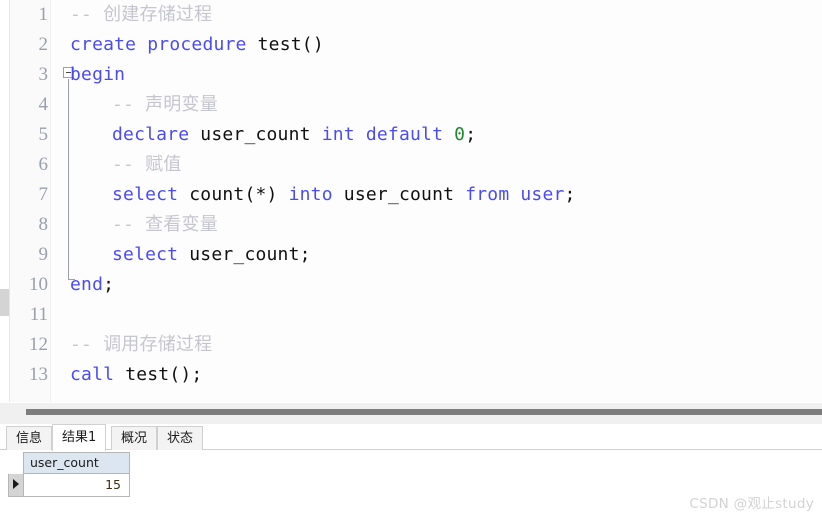 This screenshot has width=822, height=520. What do you see at coordinates (416, 255) in the screenshot?
I see `code-line: 9 select user_count;` at bounding box center [416, 255].